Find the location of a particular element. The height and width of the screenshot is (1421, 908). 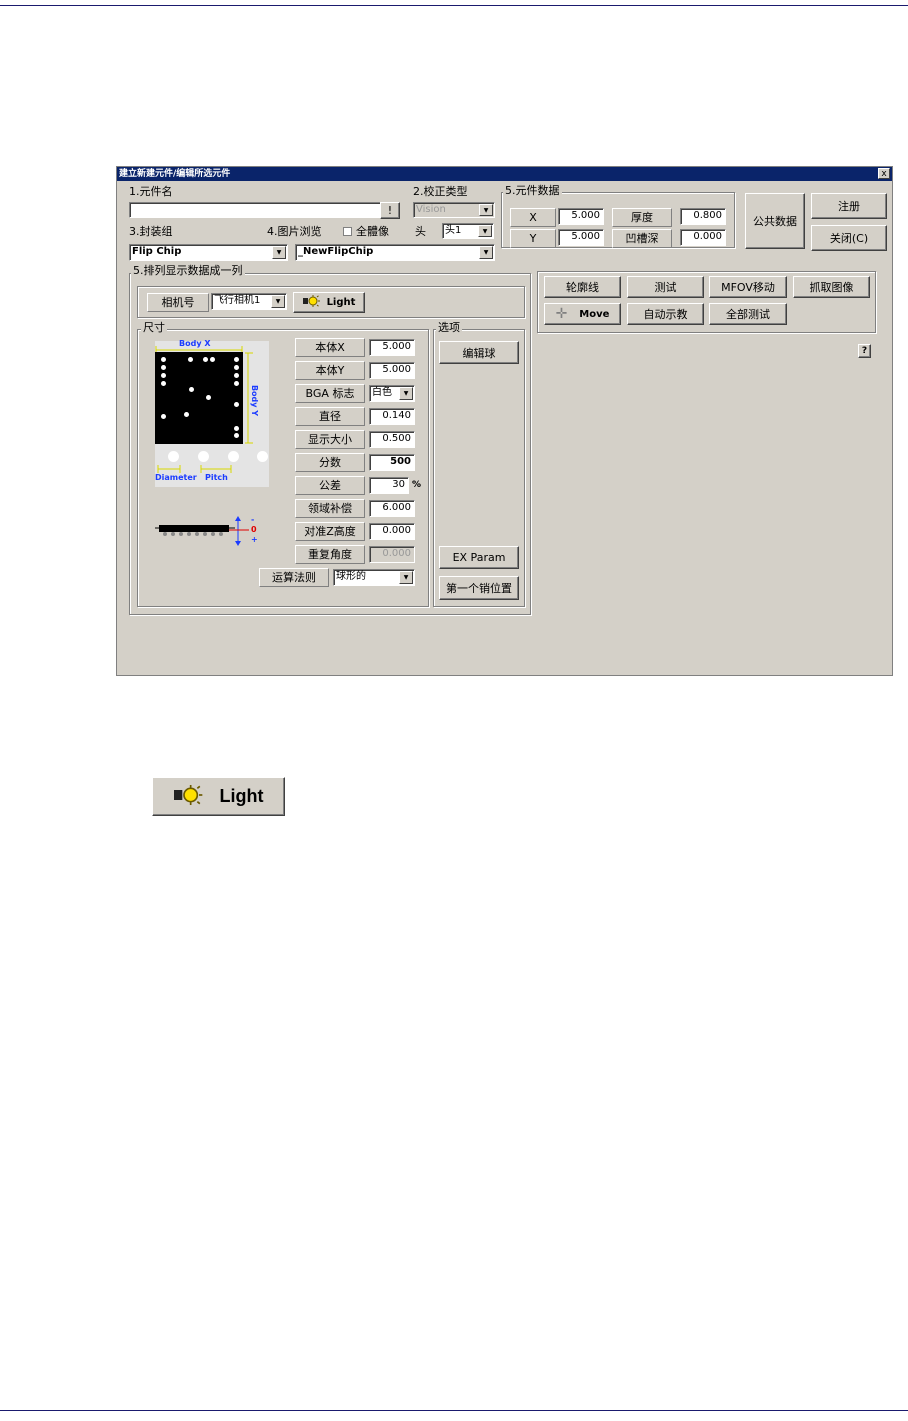

side-zero: 0 is located at coordinates (254, 529).